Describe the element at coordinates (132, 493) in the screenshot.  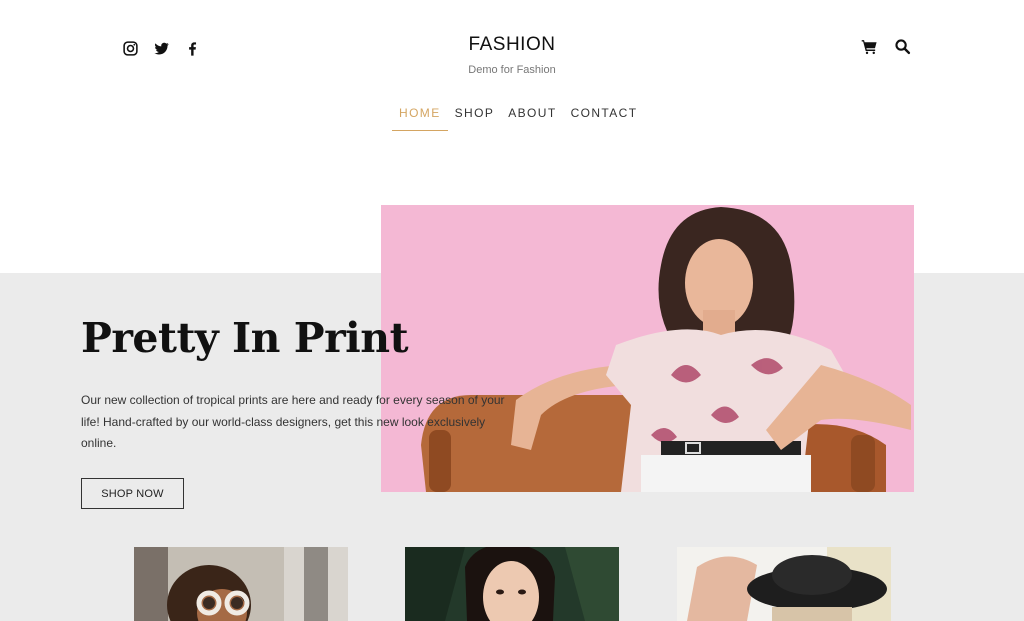
I see `shop-now-button: SHOP NOW` at that location.